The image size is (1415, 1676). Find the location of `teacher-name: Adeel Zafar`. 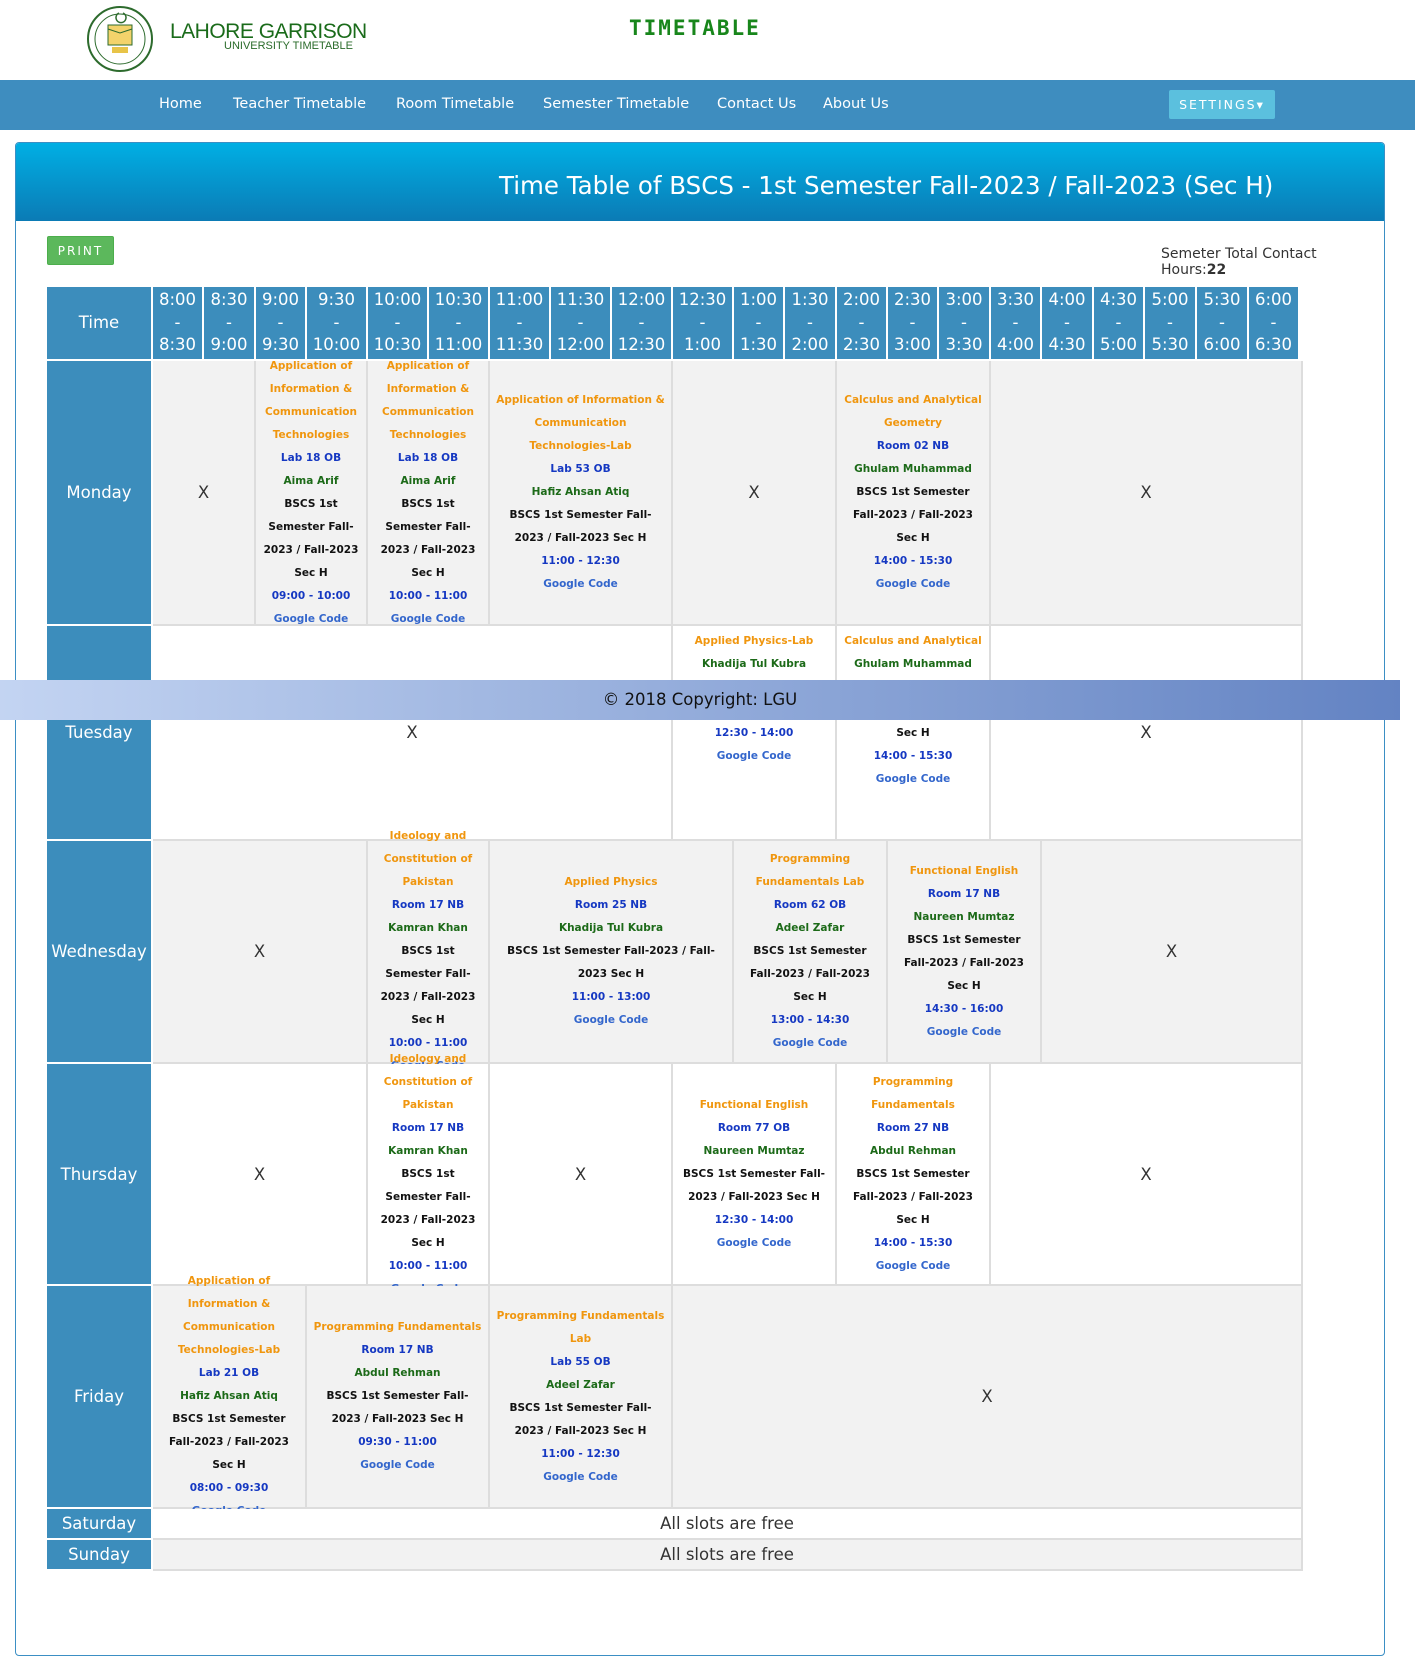

teacher-name: Adeel Zafar is located at coordinates (810, 928).